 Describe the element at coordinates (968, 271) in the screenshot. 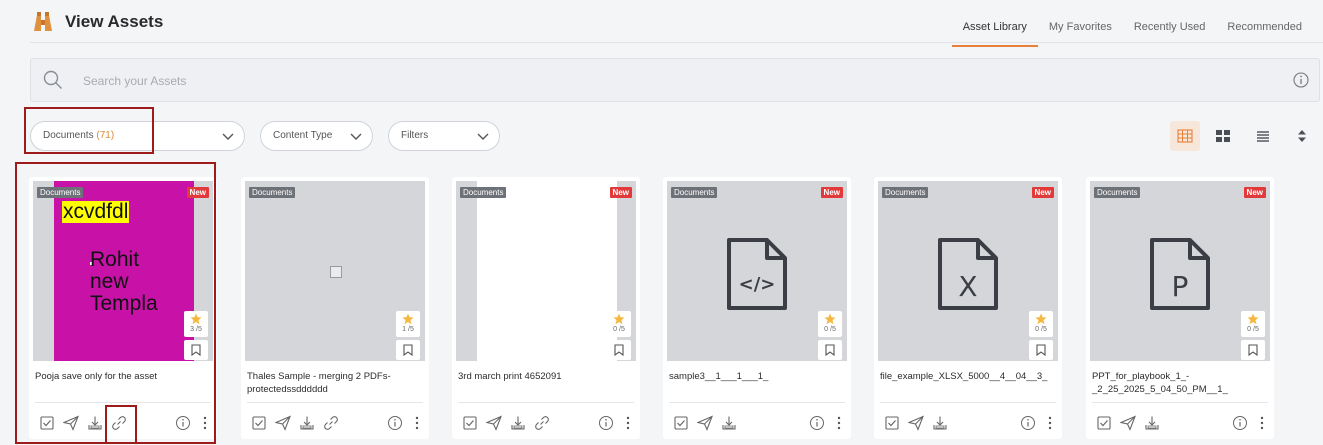

I see `asset-thumbnail: X Documents New 0 /5` at that location.